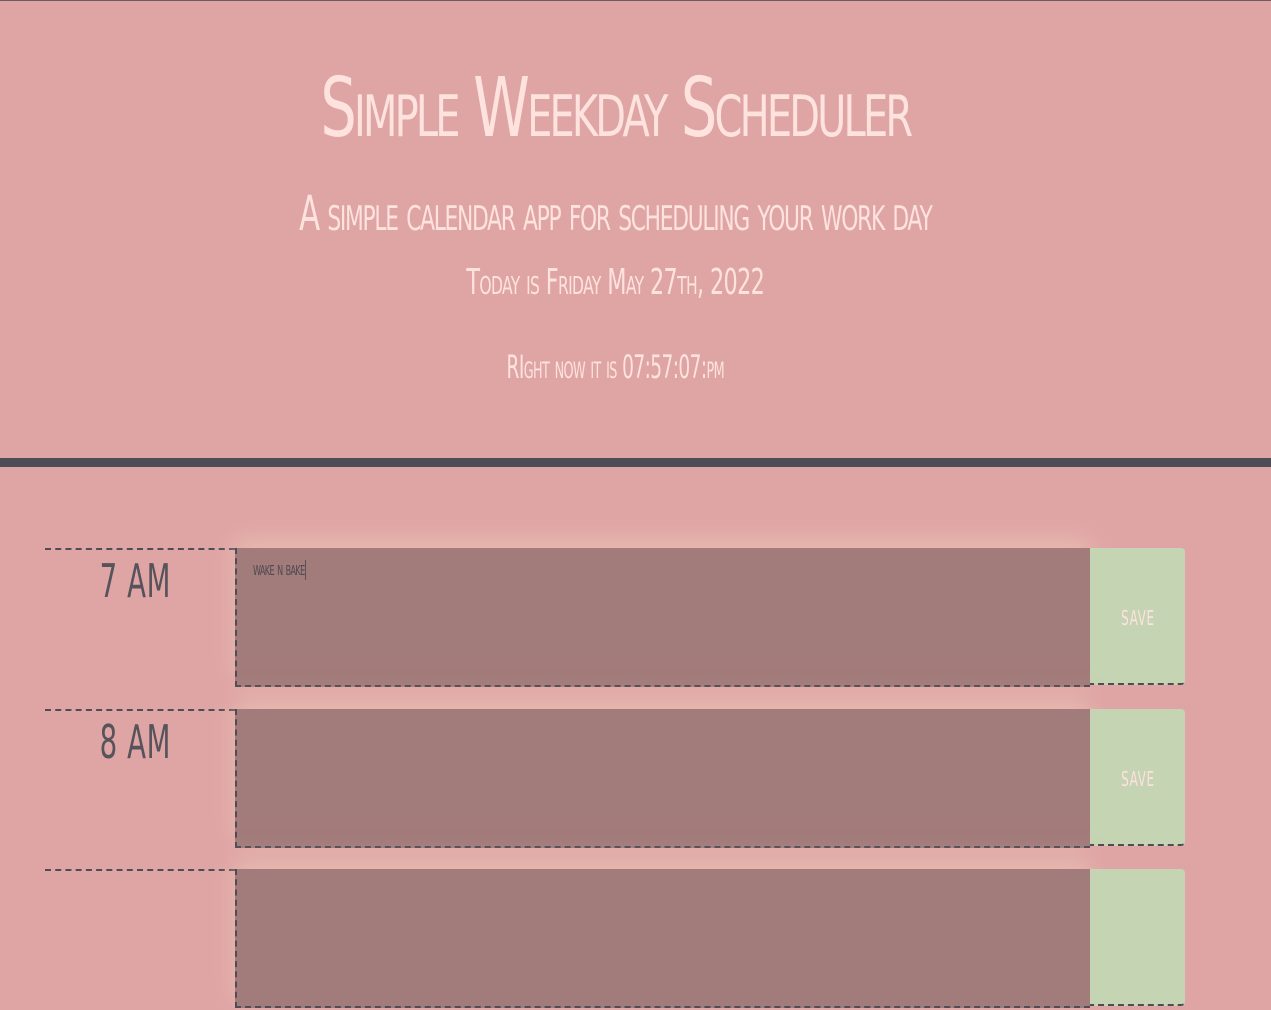  I want to click on time-block-7am: 7 AM wake n bake save, so click(615, 618).